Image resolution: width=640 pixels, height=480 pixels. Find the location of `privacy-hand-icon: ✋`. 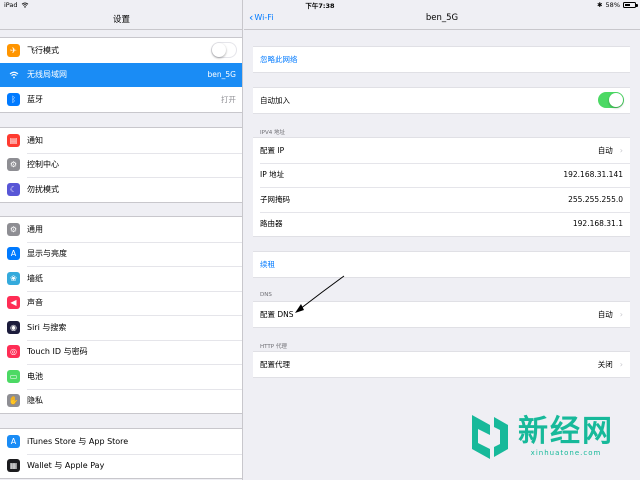

privacy-hand-icon: ✋ is located at coordinates (13, 401).